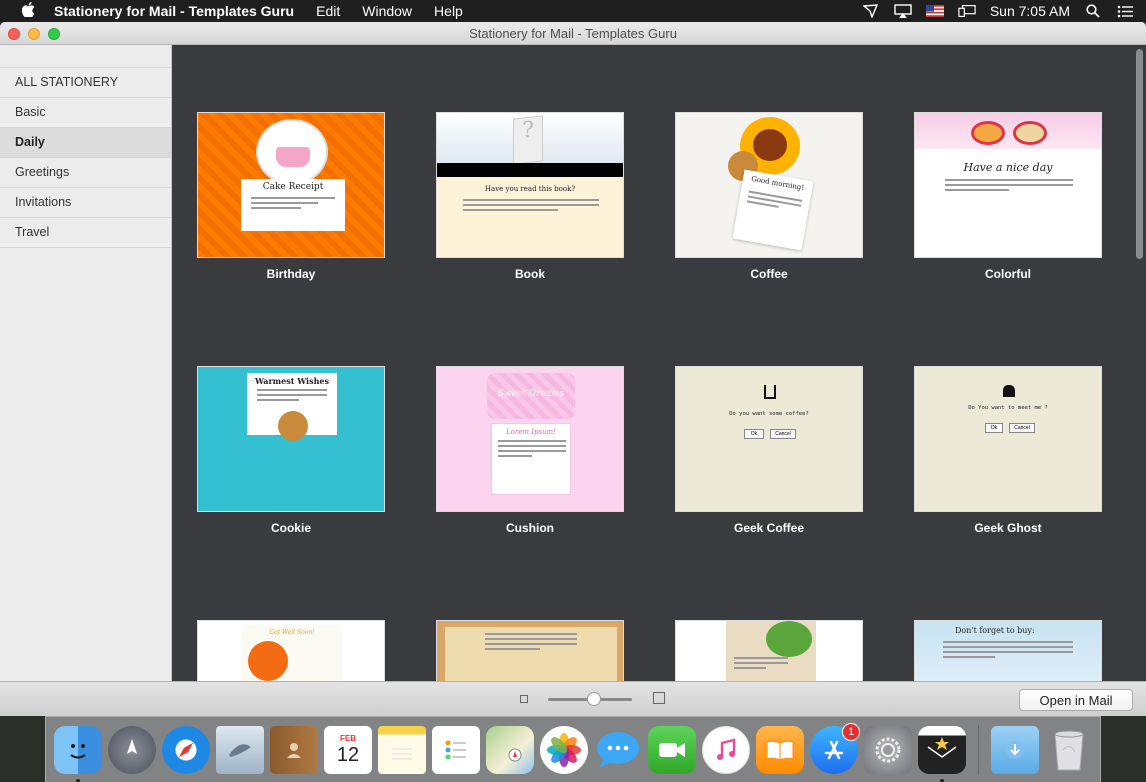 Image resolution: width=1146 pixels, height=782 pixels. What do you see at coordinates (85, 173) in the screenshot?
I see `sidebar-item-greetings: Greetings` at bounding box center [85, 173].